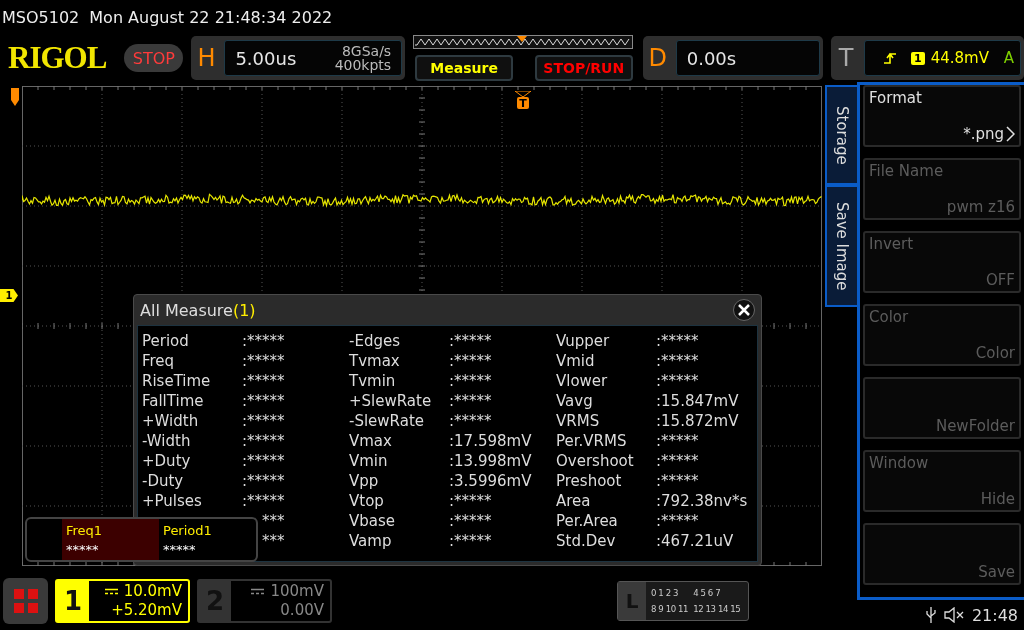 The height and width of the screenshot is (630, 1024). What do you see at coordinates (490, 461) in the screenshot?
I see `measure-value: :13.998mV` at bounding box center [490, 461].